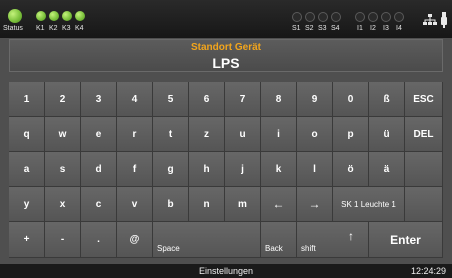 The image size is (452, 278). I want to click on key-y: y, so click(27, 204).